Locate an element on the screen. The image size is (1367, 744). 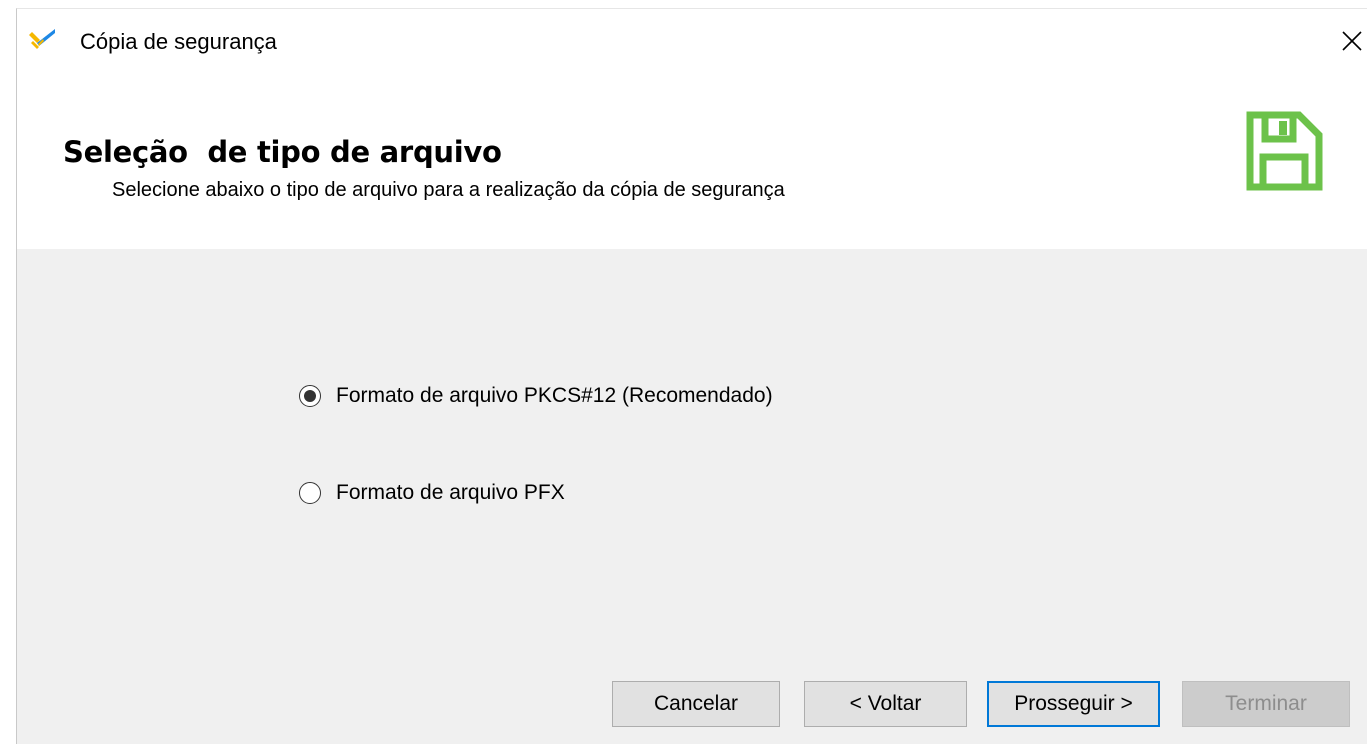
next-button: Prosseguir > is located at coordinates (1073, 704).